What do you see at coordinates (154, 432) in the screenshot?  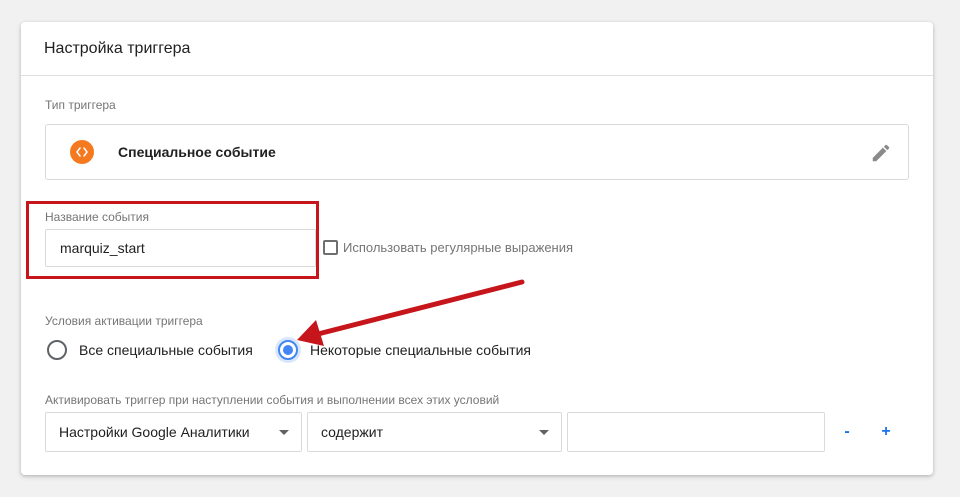 I see `variable-select-value: Настройки Google Аналитики` at bounding box center [154, 432].